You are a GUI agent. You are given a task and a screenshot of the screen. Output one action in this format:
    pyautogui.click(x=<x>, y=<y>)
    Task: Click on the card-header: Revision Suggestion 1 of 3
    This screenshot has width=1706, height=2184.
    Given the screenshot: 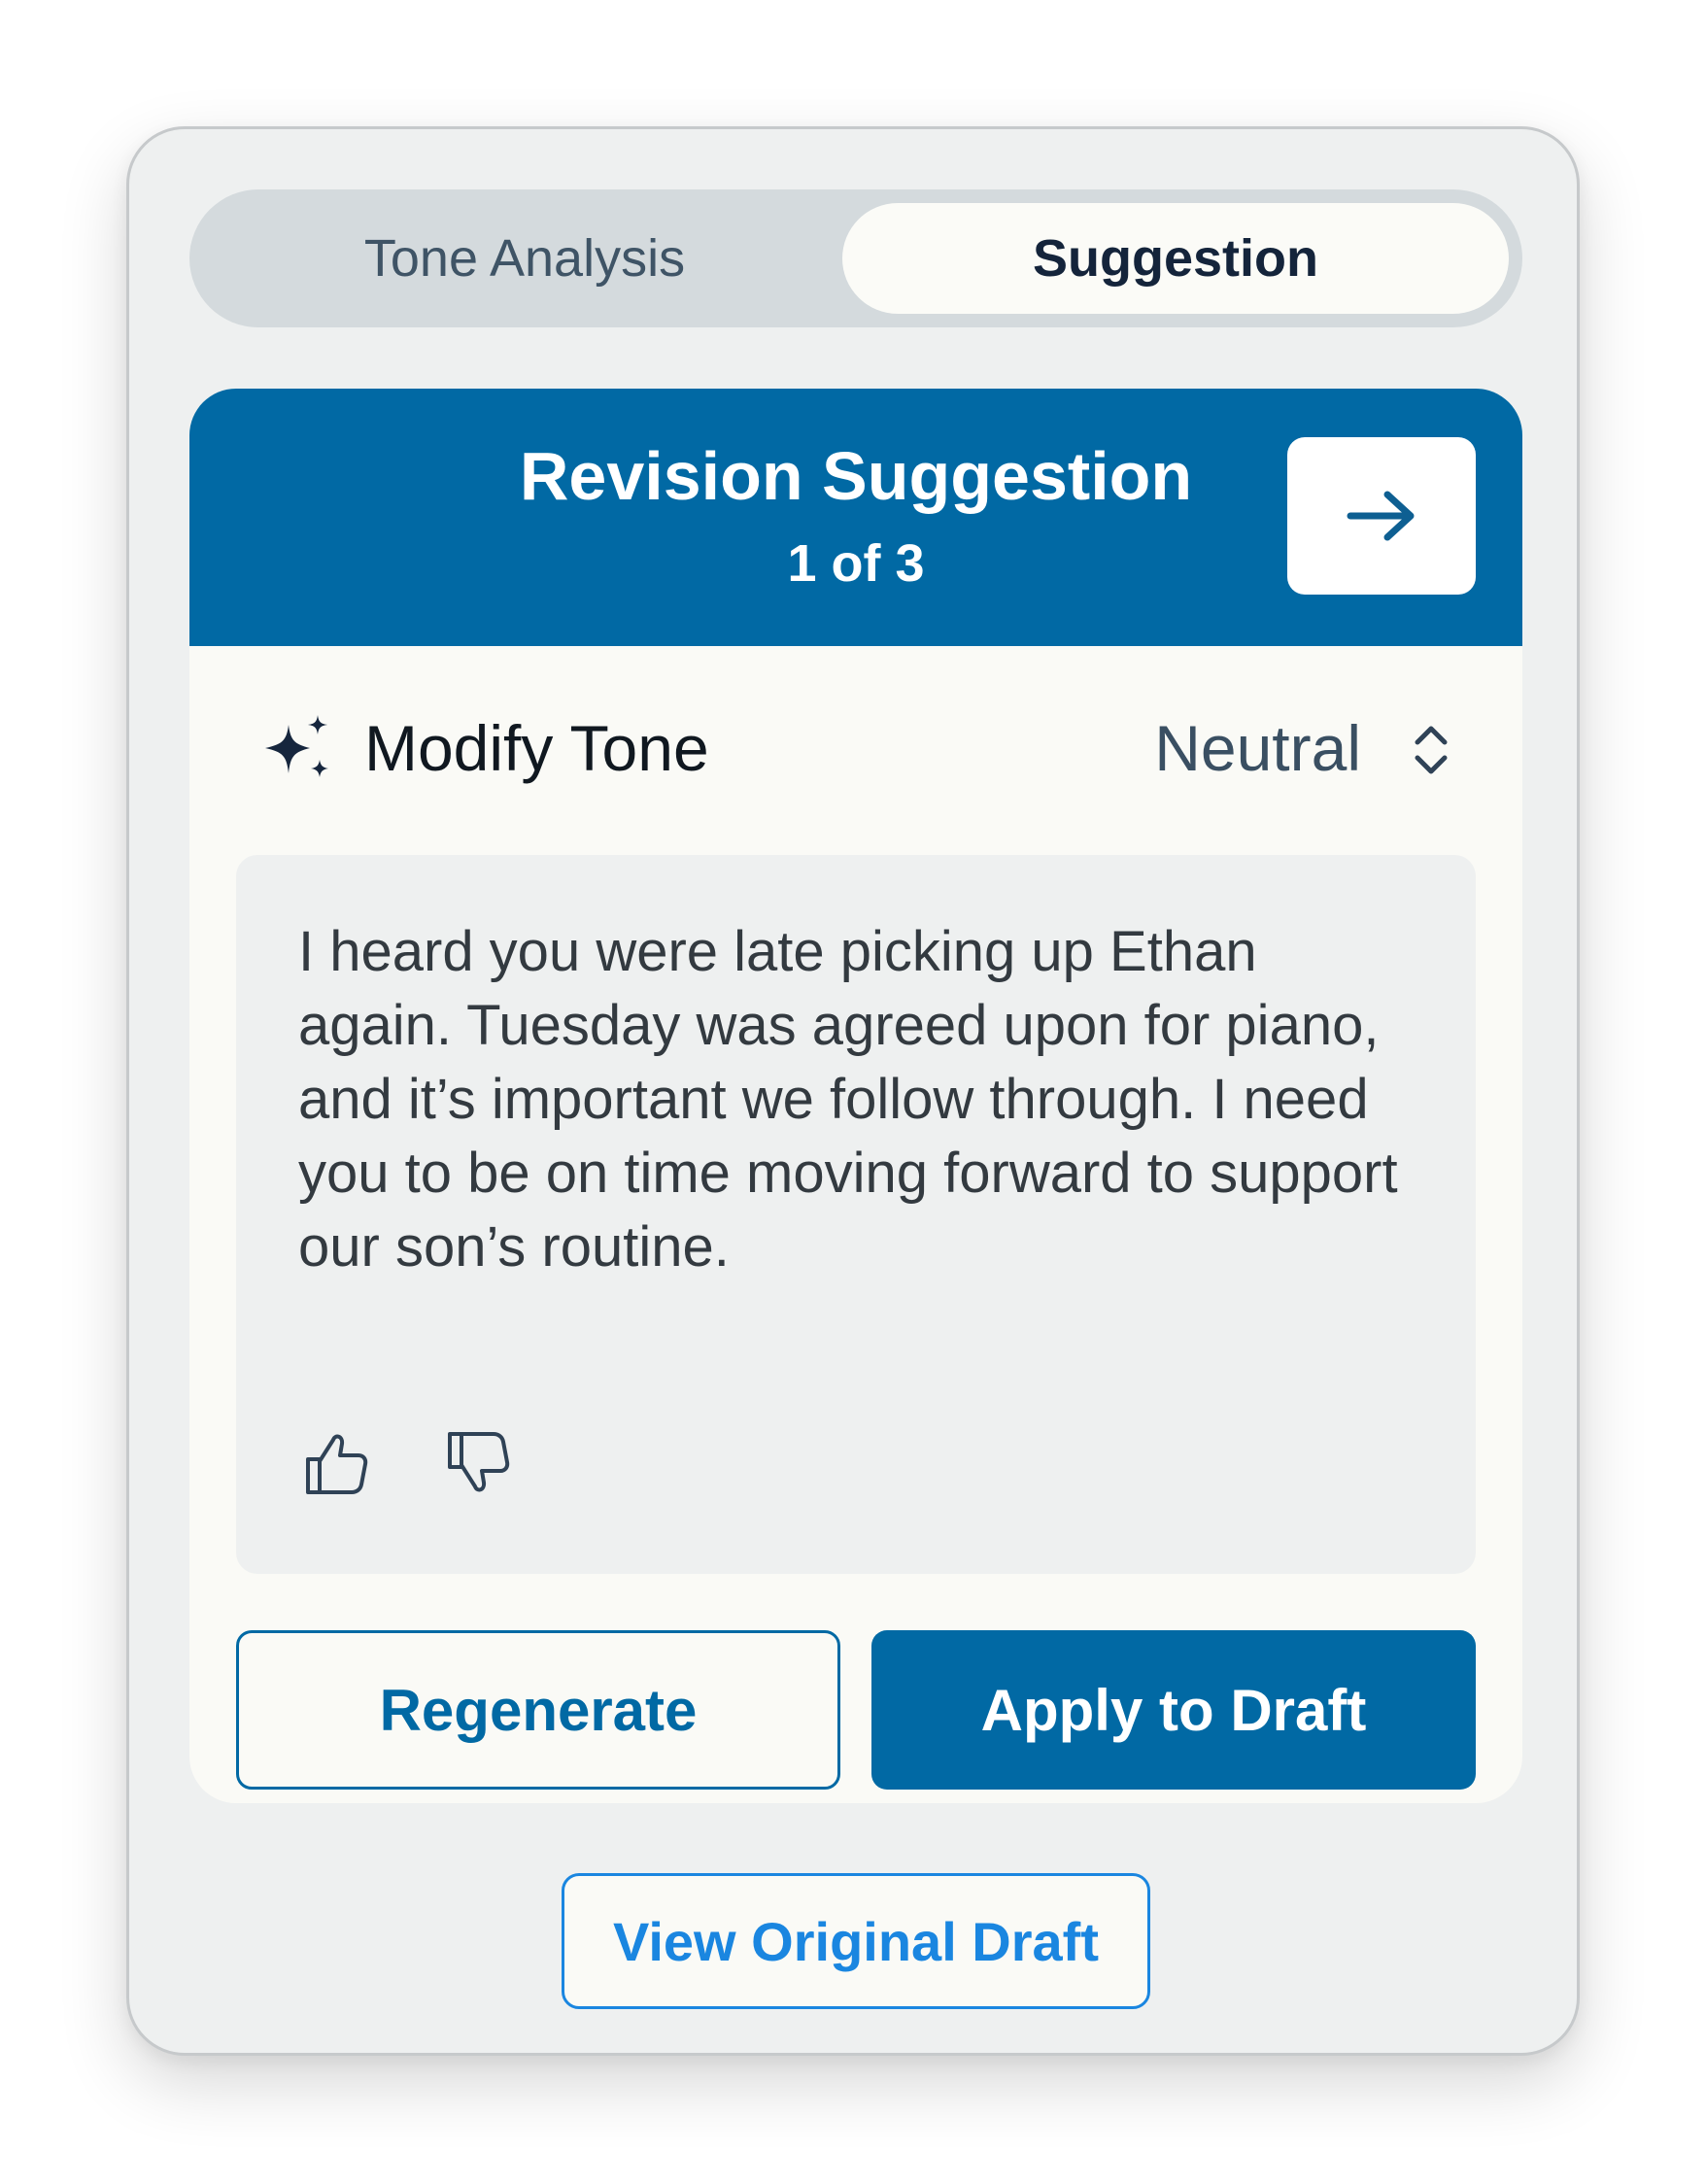 What is the action you would take?
    pyautogui.click(x=855, y=517)
    